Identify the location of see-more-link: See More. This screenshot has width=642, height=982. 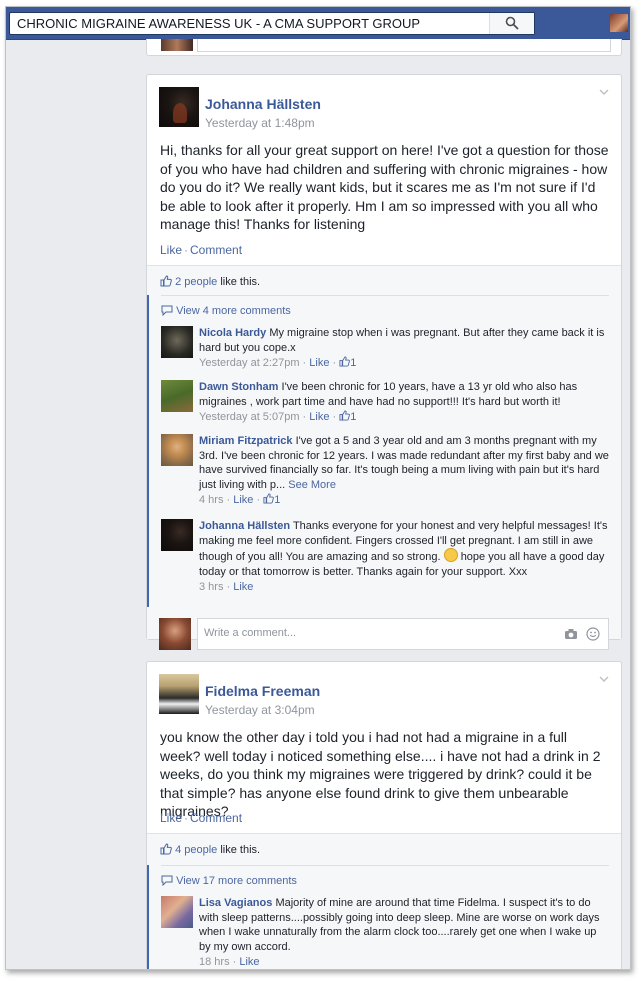
(312, 485).